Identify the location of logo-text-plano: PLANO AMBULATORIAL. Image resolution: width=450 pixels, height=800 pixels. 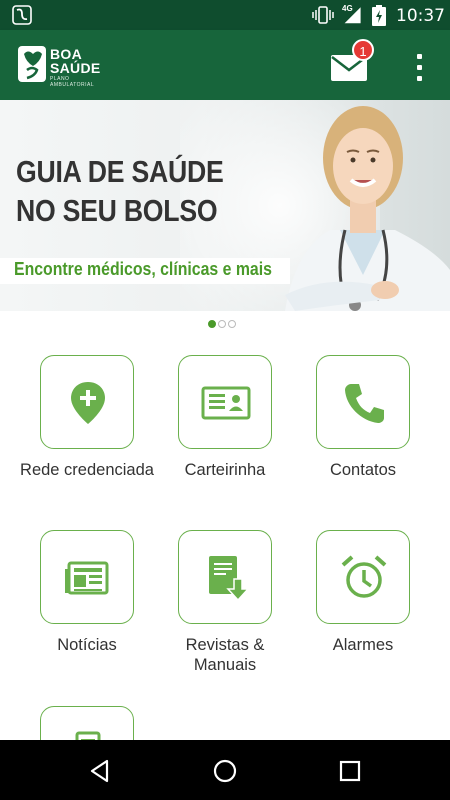
(72, 82).